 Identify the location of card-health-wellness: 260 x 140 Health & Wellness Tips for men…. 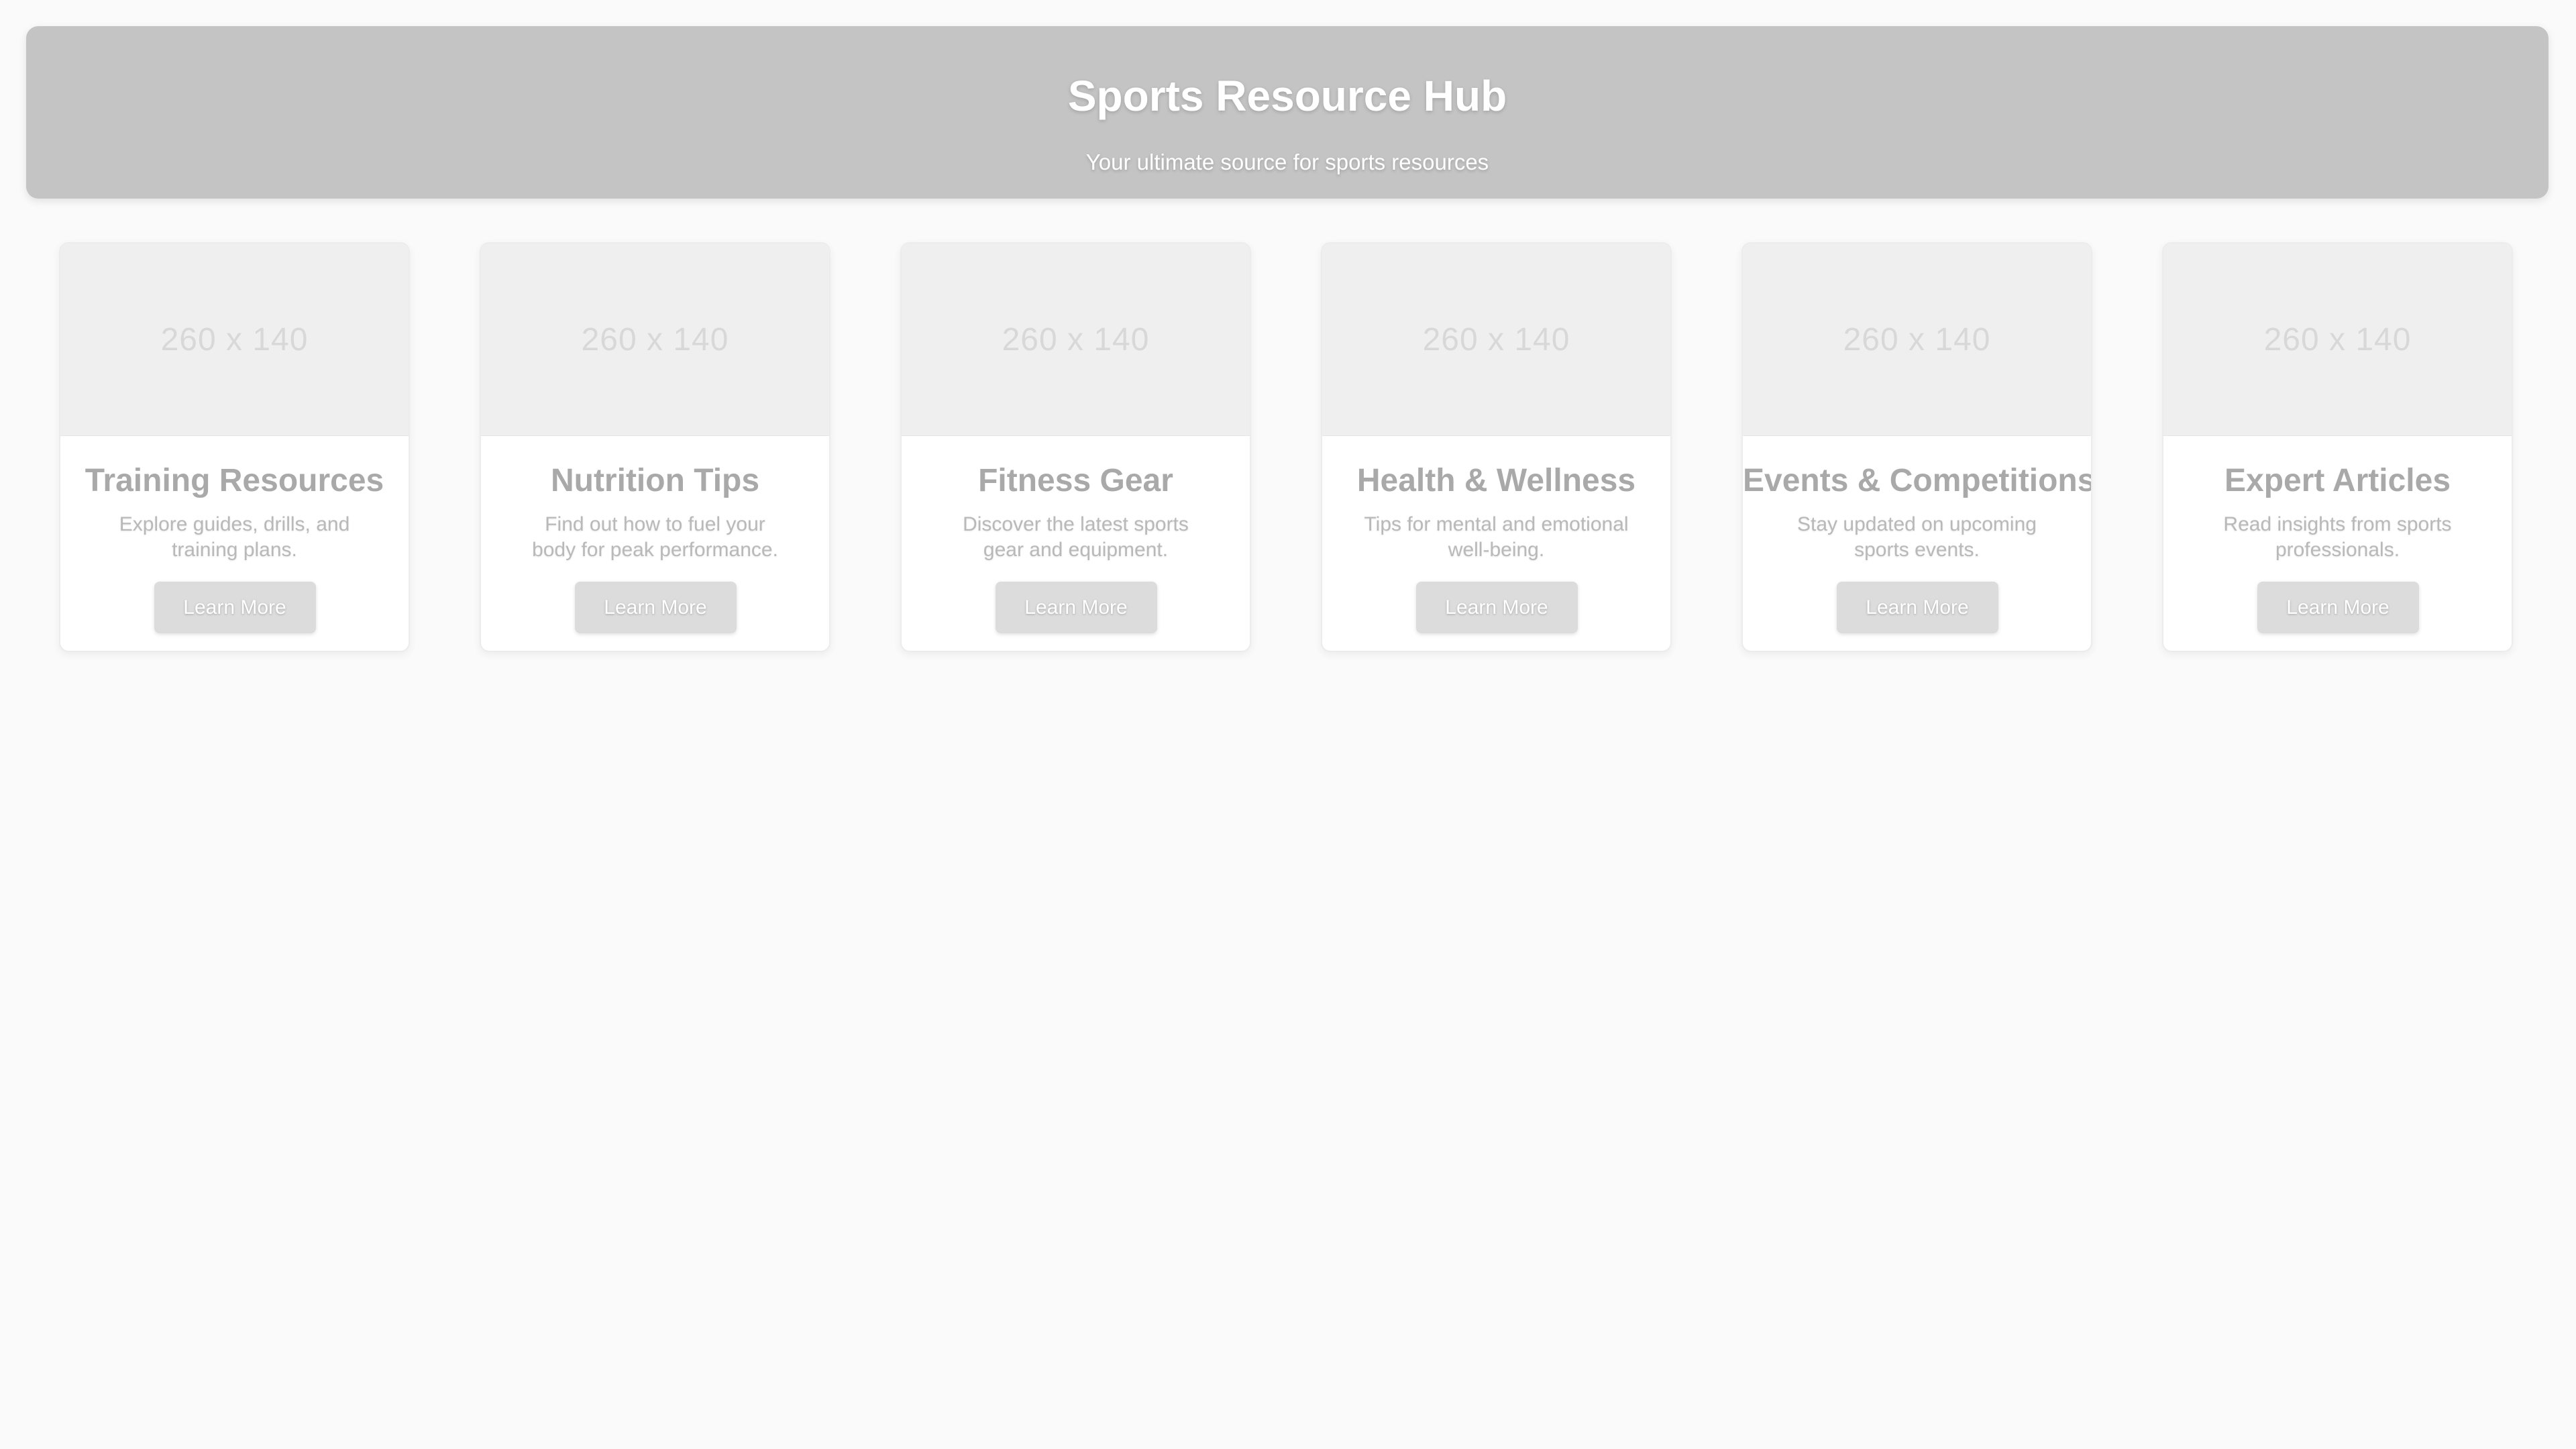
(1496, 447).